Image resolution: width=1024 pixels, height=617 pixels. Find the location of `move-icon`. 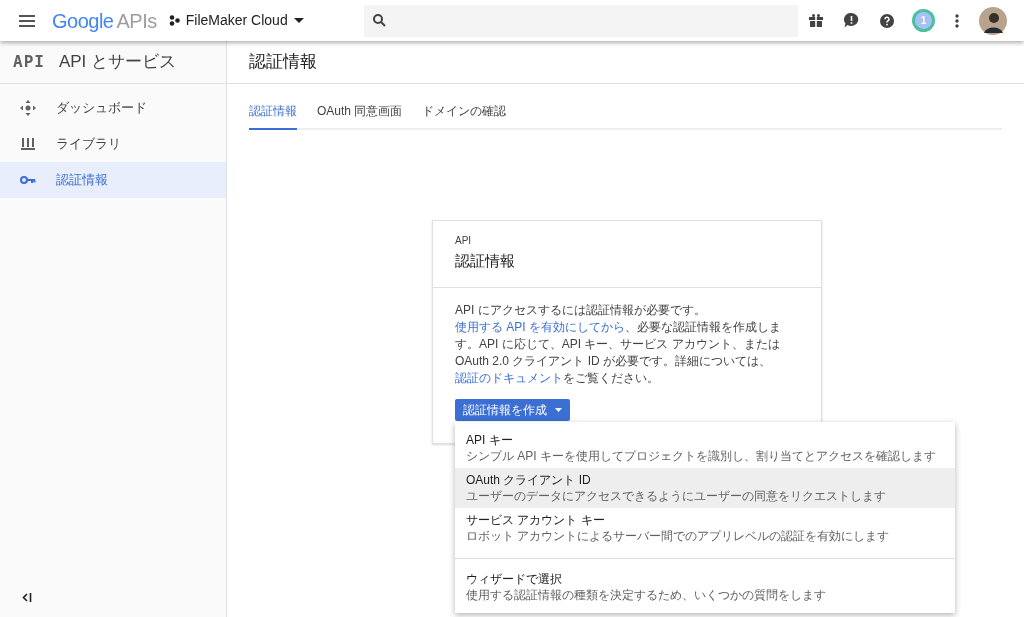

move-icon is located at coordinates (28, 108).